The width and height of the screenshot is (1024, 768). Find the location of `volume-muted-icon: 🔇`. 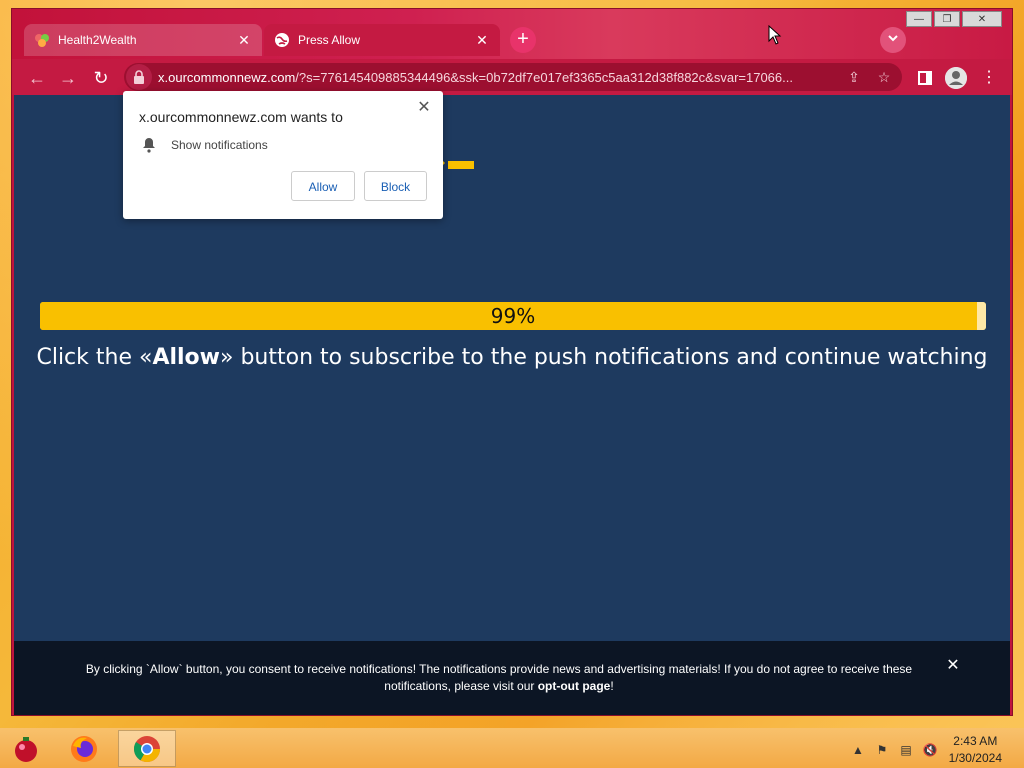

volume-muted-icon: 🔇 is located at coordinates (930, 750).